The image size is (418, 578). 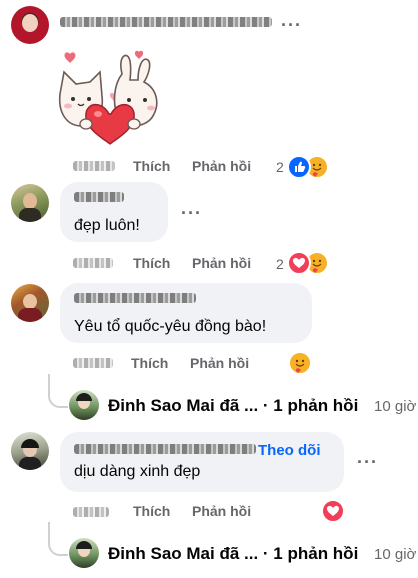 What do you see at coordinates (170, 326) in the screenshot?
I see `comment-text: Yêu tổ quốc-yêu đồng bào!` at bounding box center [170, 326].